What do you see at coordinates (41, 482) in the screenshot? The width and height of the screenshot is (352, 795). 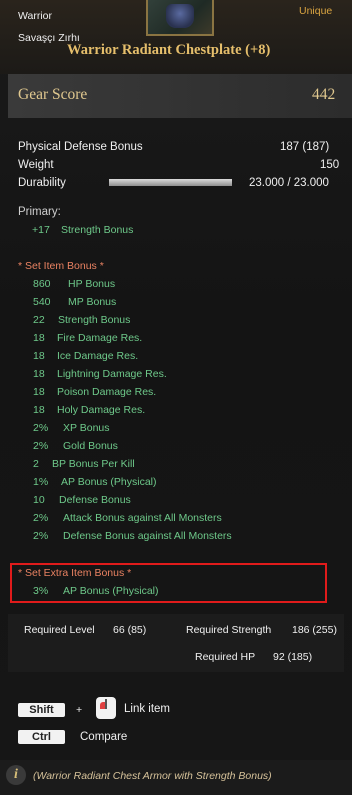 I see `set-bonus-value: 1%` at bounding box center [41, 482].